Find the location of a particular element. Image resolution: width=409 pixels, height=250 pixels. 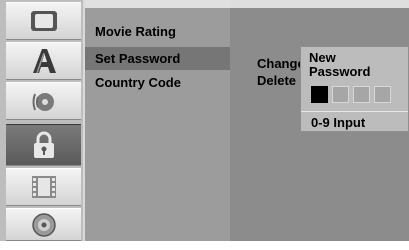

category-lock is located at coordinates (43, 145).